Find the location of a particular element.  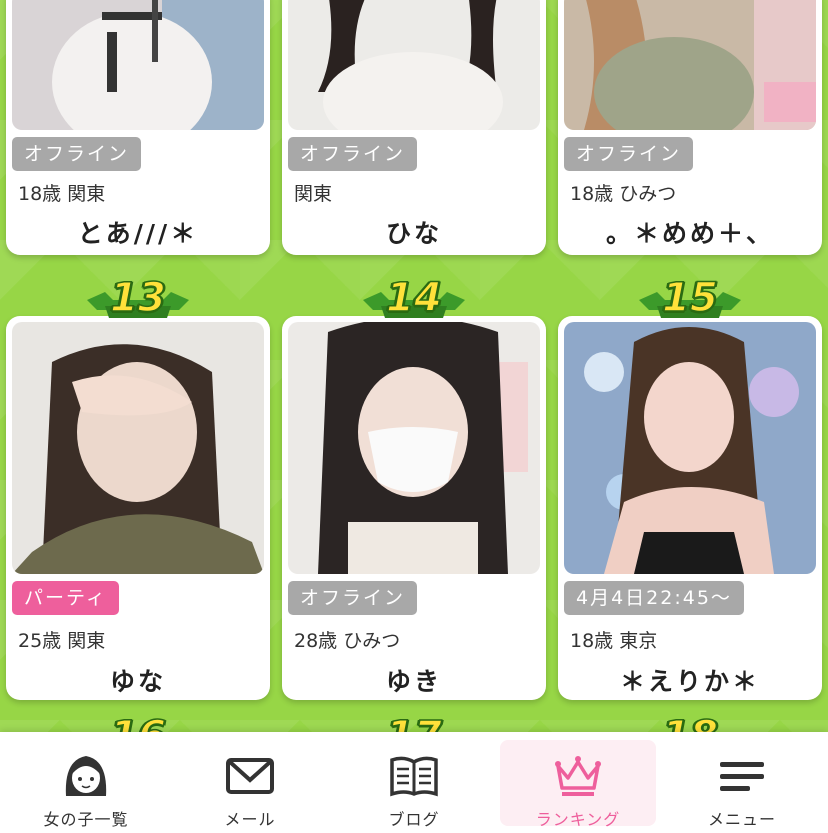

tab-menu: メニュー is located at coordinates (742, 784).